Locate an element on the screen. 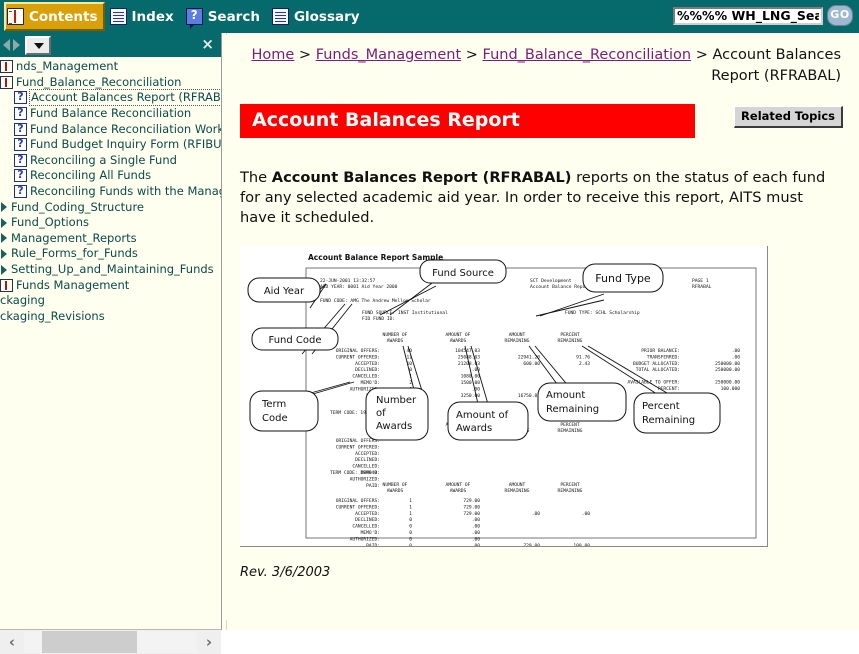  svg-text: ORIGINAL OFFERS: is located at coordinates (358, 351).